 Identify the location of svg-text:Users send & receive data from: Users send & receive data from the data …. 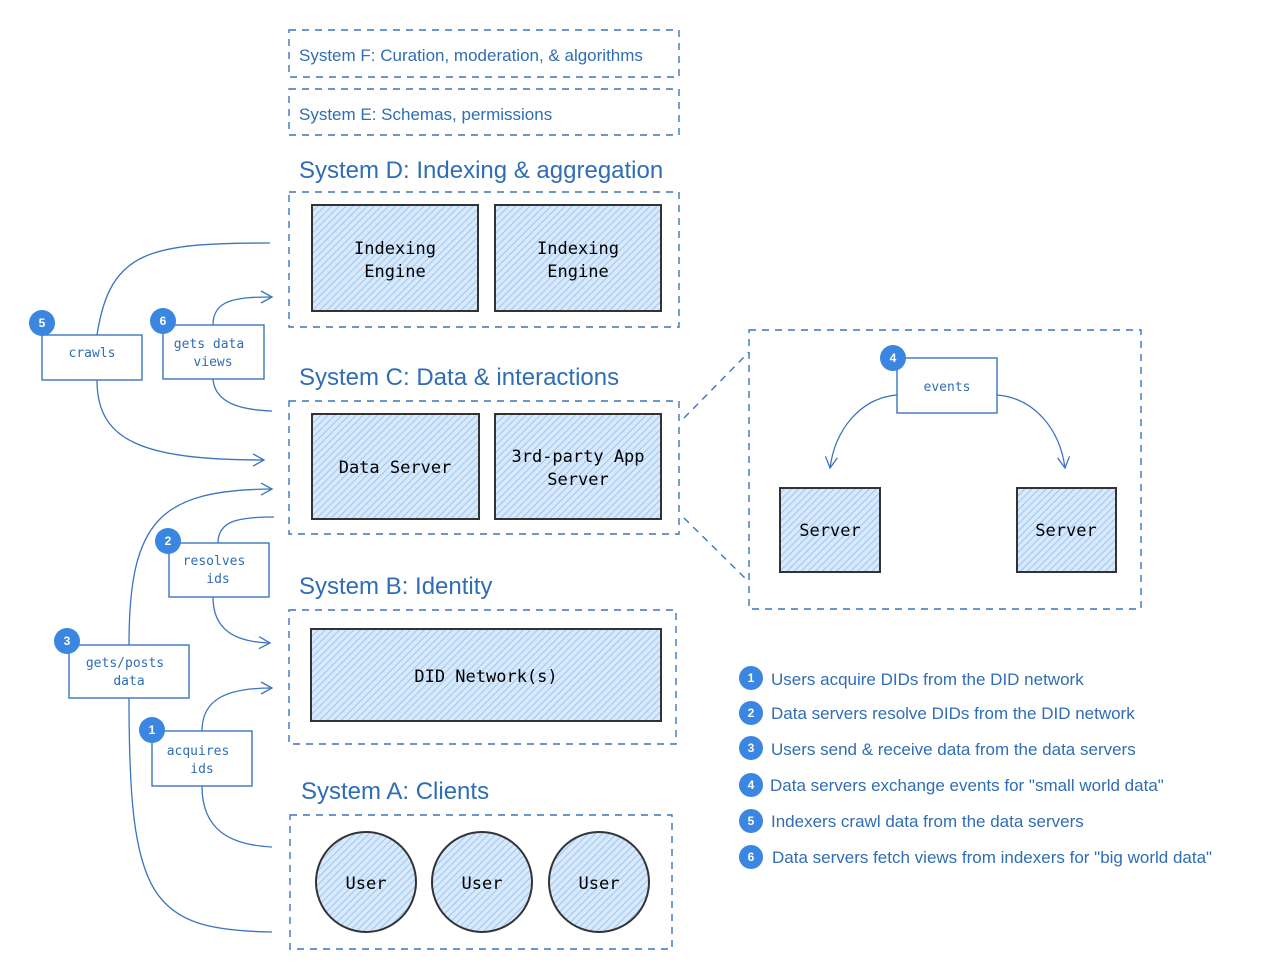
(953, 749).